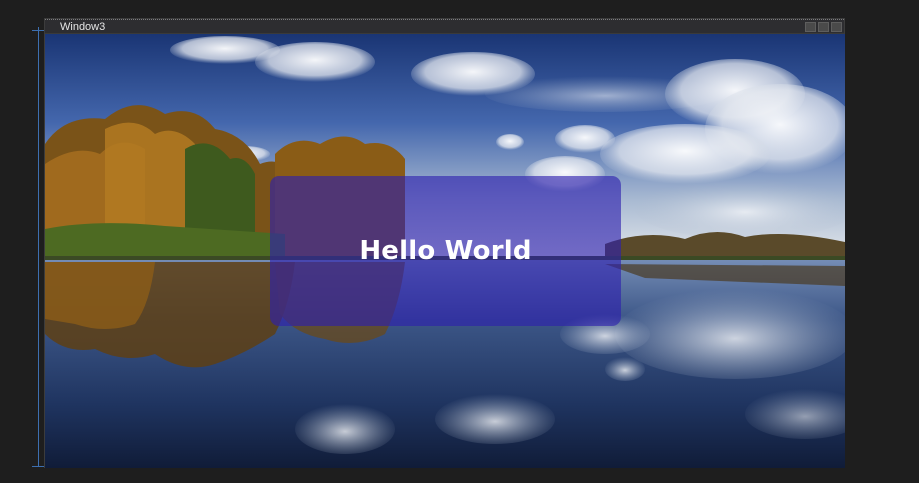  I want to click on minimize-button, so click(810, 27).